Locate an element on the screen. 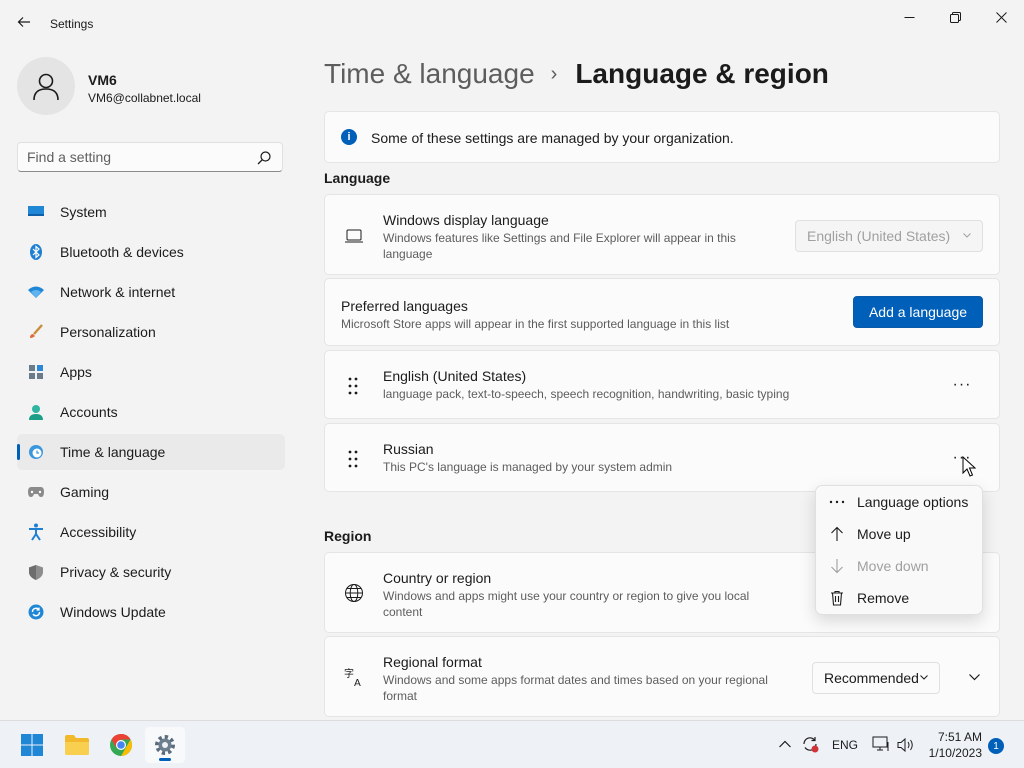 The height and width of the screenshot is (768, 1024). arrow-down-icon is located at coordinates (837, 566).